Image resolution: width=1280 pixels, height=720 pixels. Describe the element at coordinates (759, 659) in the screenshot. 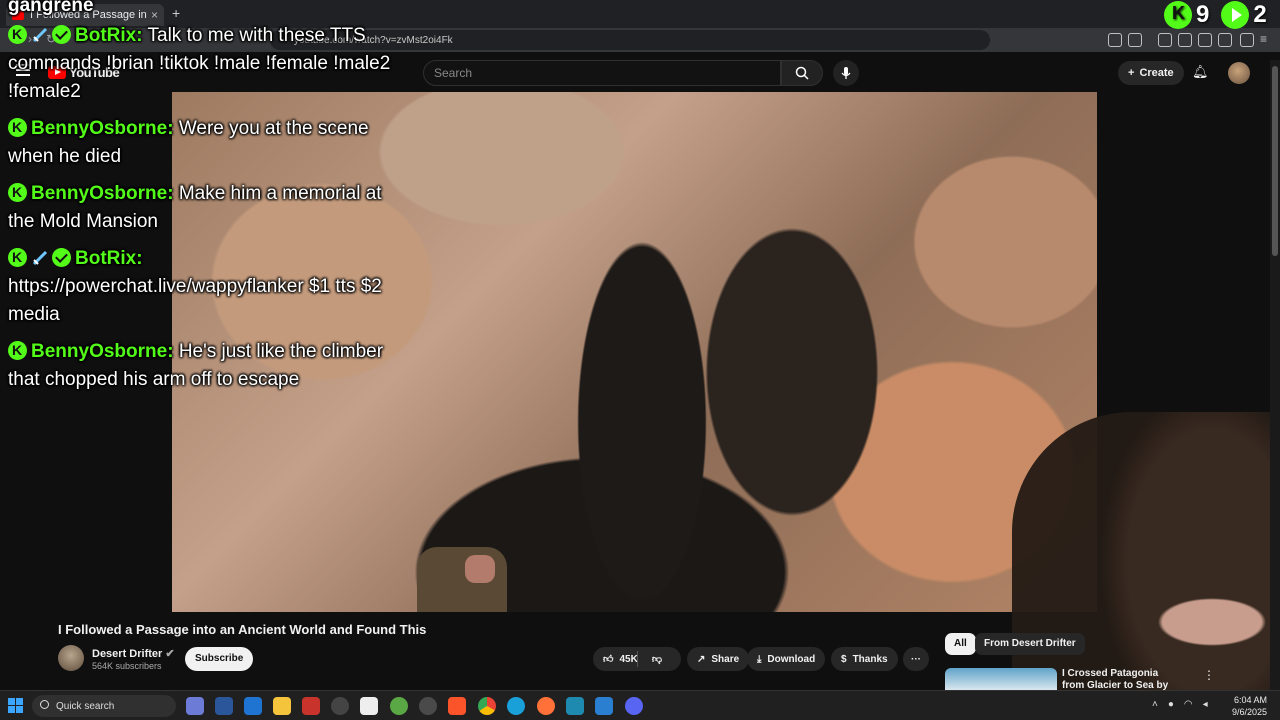

I see `download-icon: ⤓` at that location.